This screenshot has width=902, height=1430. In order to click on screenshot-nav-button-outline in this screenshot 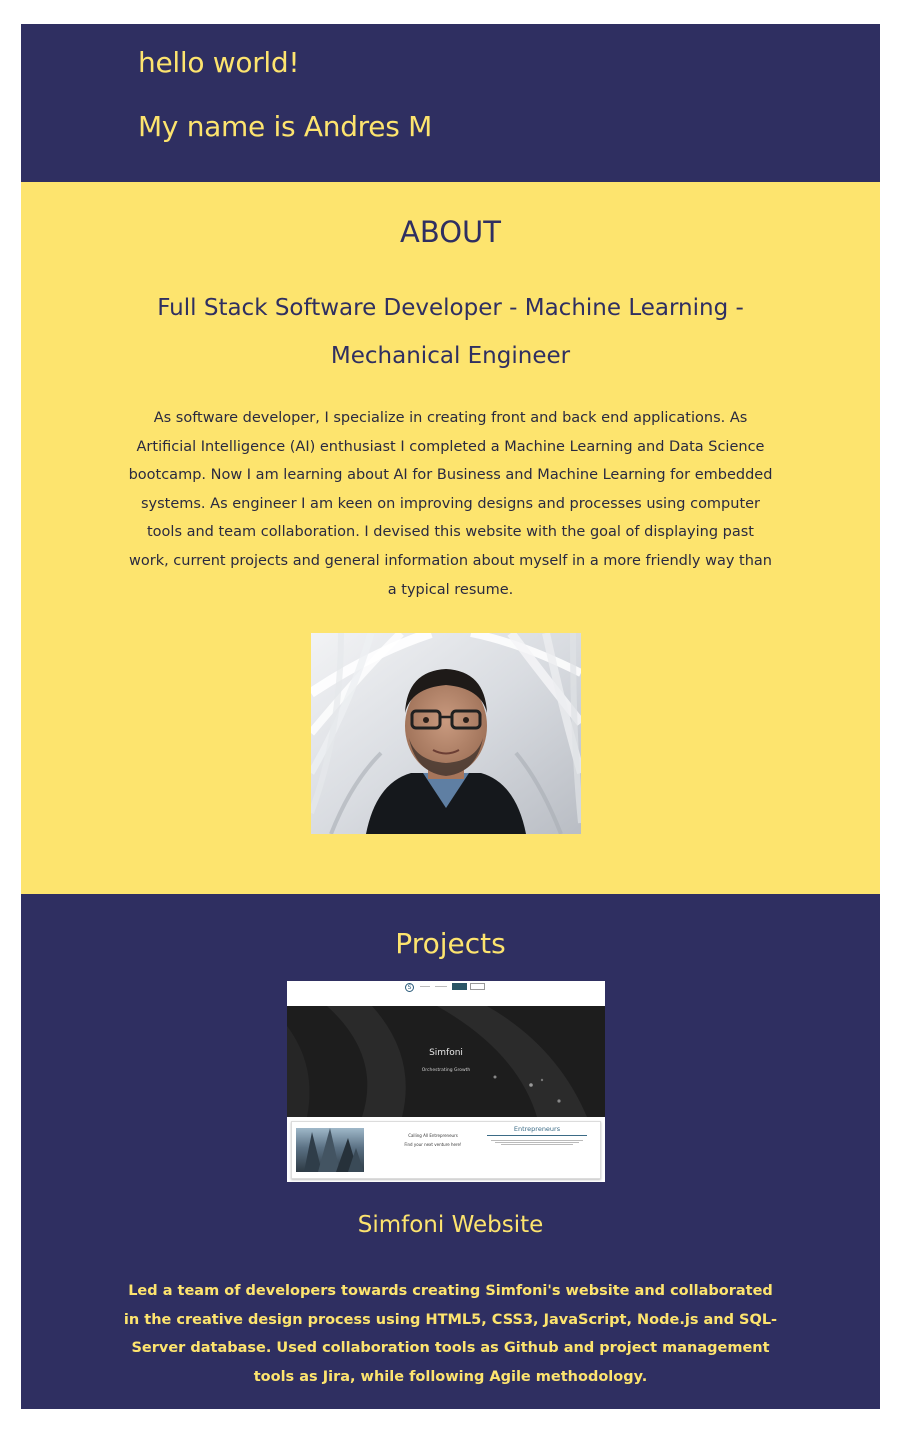, I will do `click(477, 986)`.